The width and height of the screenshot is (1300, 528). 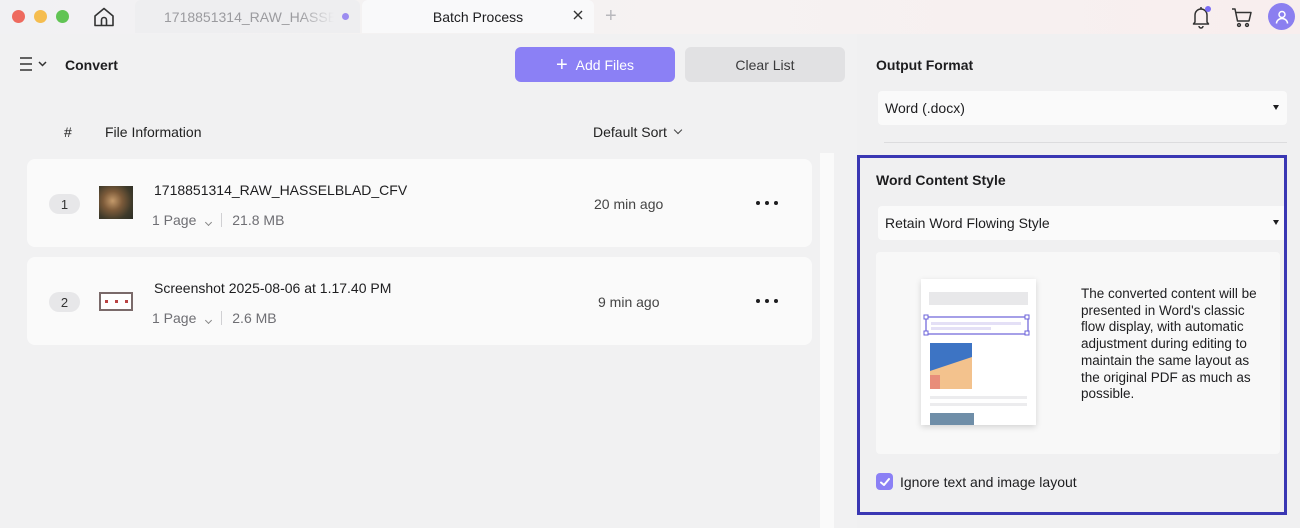 What do you see at coordinates (254, 318) in the screenshot?
I see `file-size: 2.6 MB` at bounding box center [254, 318].